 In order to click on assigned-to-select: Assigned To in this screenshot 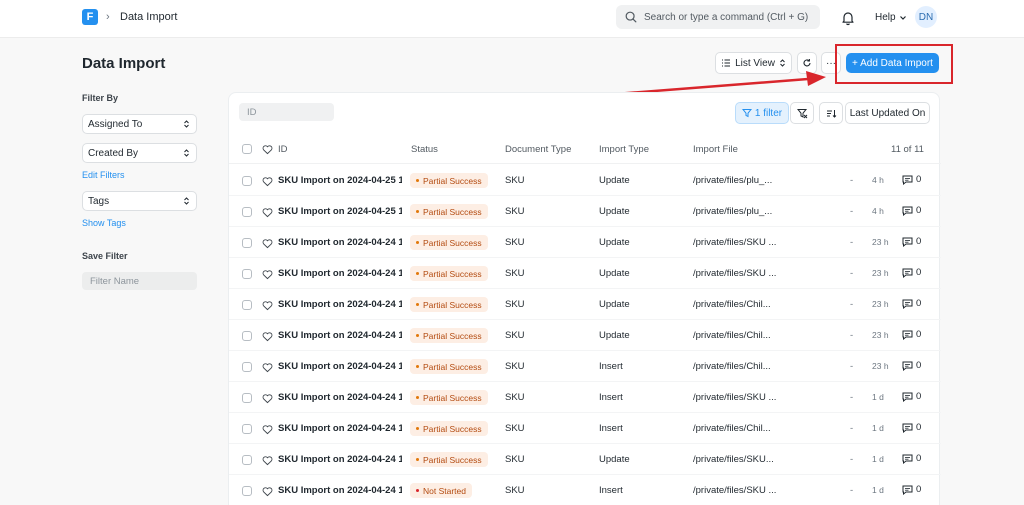, I will do `click(139, 124)`.